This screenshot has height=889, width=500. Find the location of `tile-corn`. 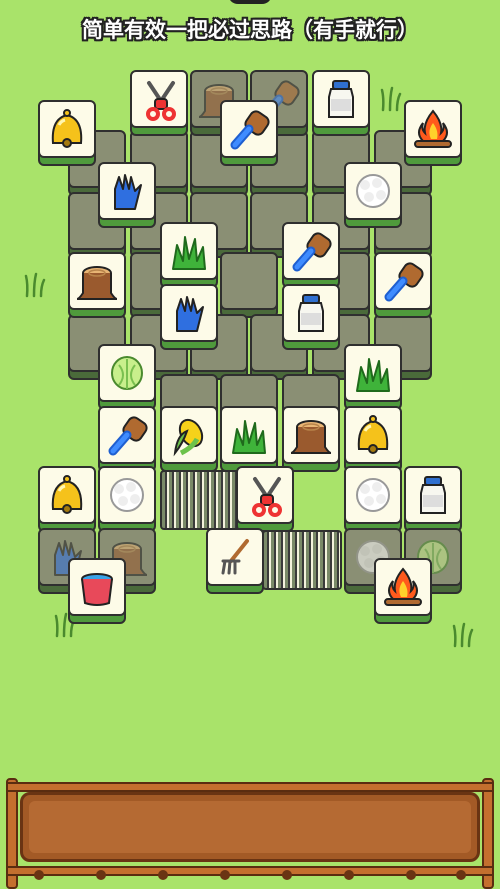

tile-corn is located at coordinates (189, 439).